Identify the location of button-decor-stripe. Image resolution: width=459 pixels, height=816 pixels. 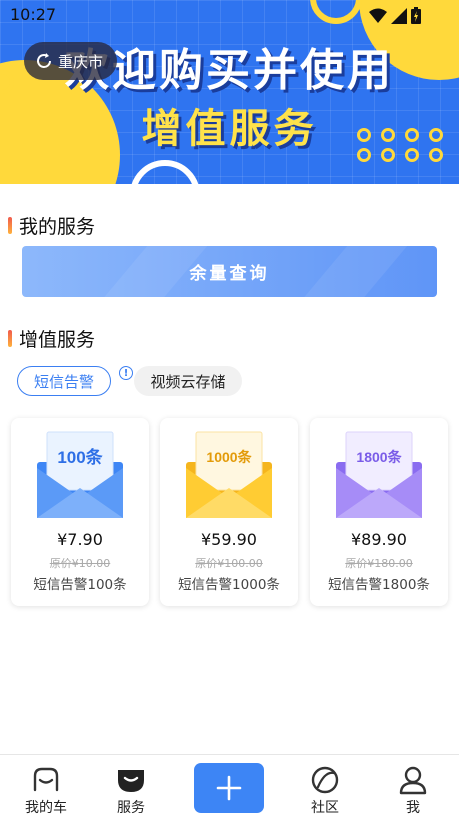
(352, 271).